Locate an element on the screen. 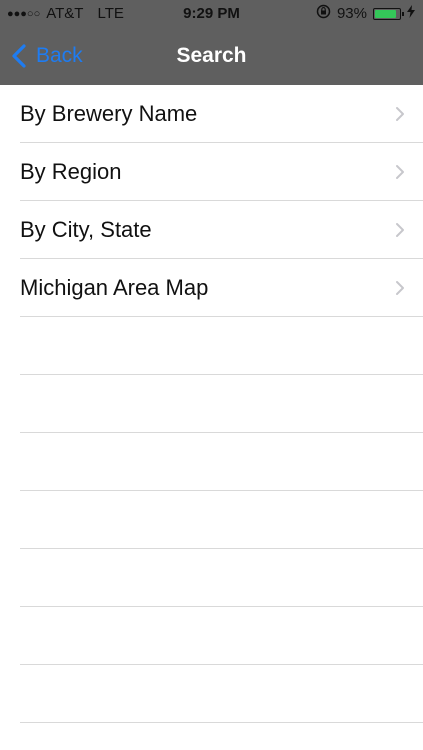 The width and height of the screenshot is (423, 750). list-item-by-brewery-name: By Brewery Name is located at coordinates (221, 114).